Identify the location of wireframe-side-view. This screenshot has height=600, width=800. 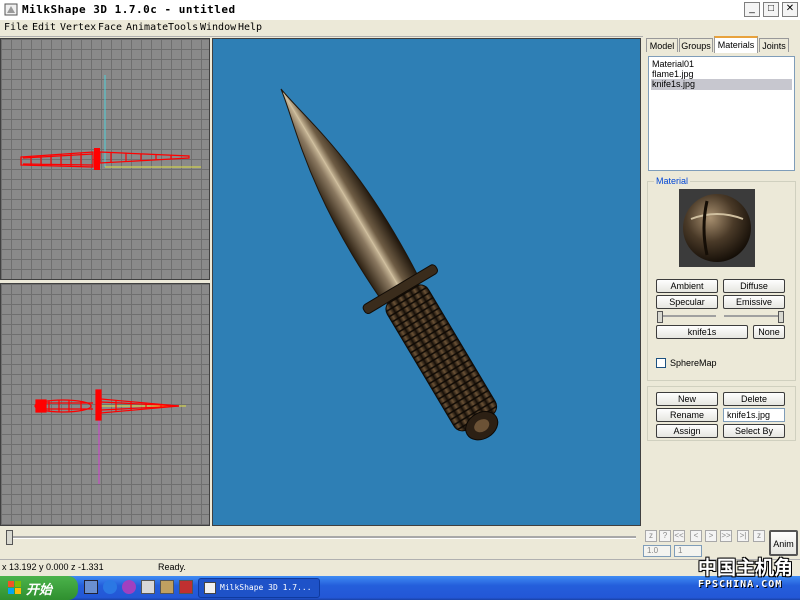
(110, 436).